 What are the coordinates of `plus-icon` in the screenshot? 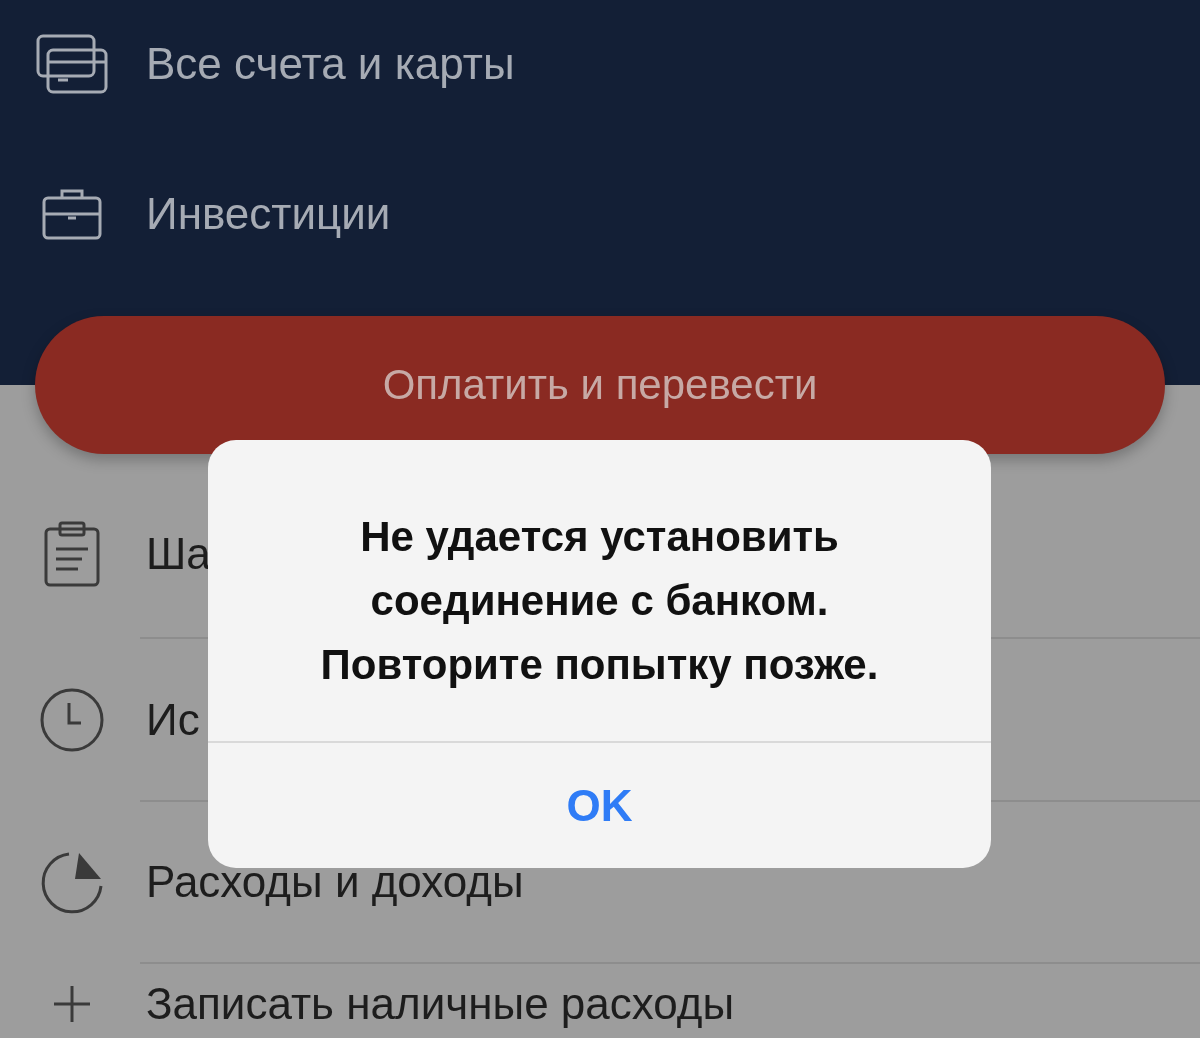 It's located at (72, 1004).